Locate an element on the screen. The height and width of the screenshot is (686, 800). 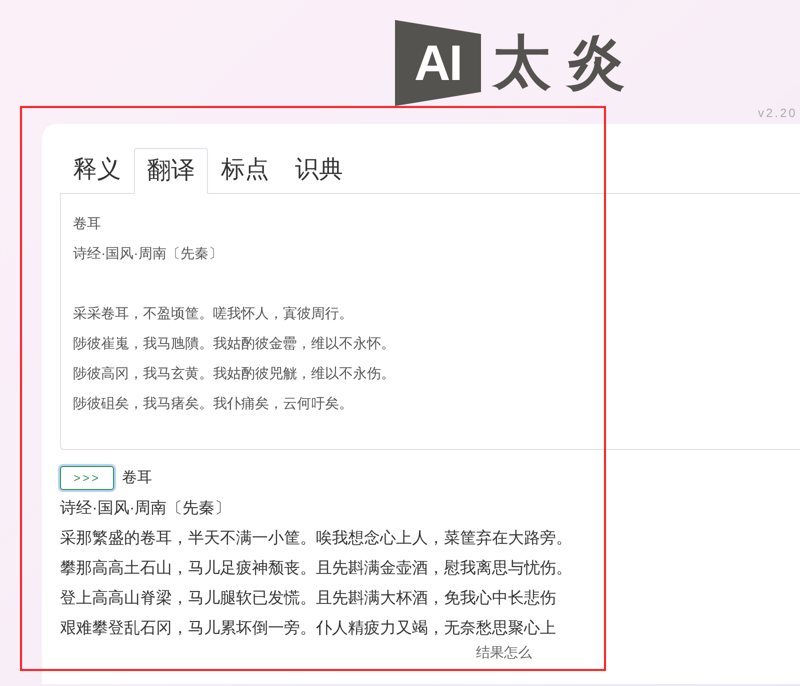
result-line: 登上高高山脊梁，马儿腿软已发慌。且先斟满大杯酒，免我心中长悲伤 is located at coordinates (308, 598).